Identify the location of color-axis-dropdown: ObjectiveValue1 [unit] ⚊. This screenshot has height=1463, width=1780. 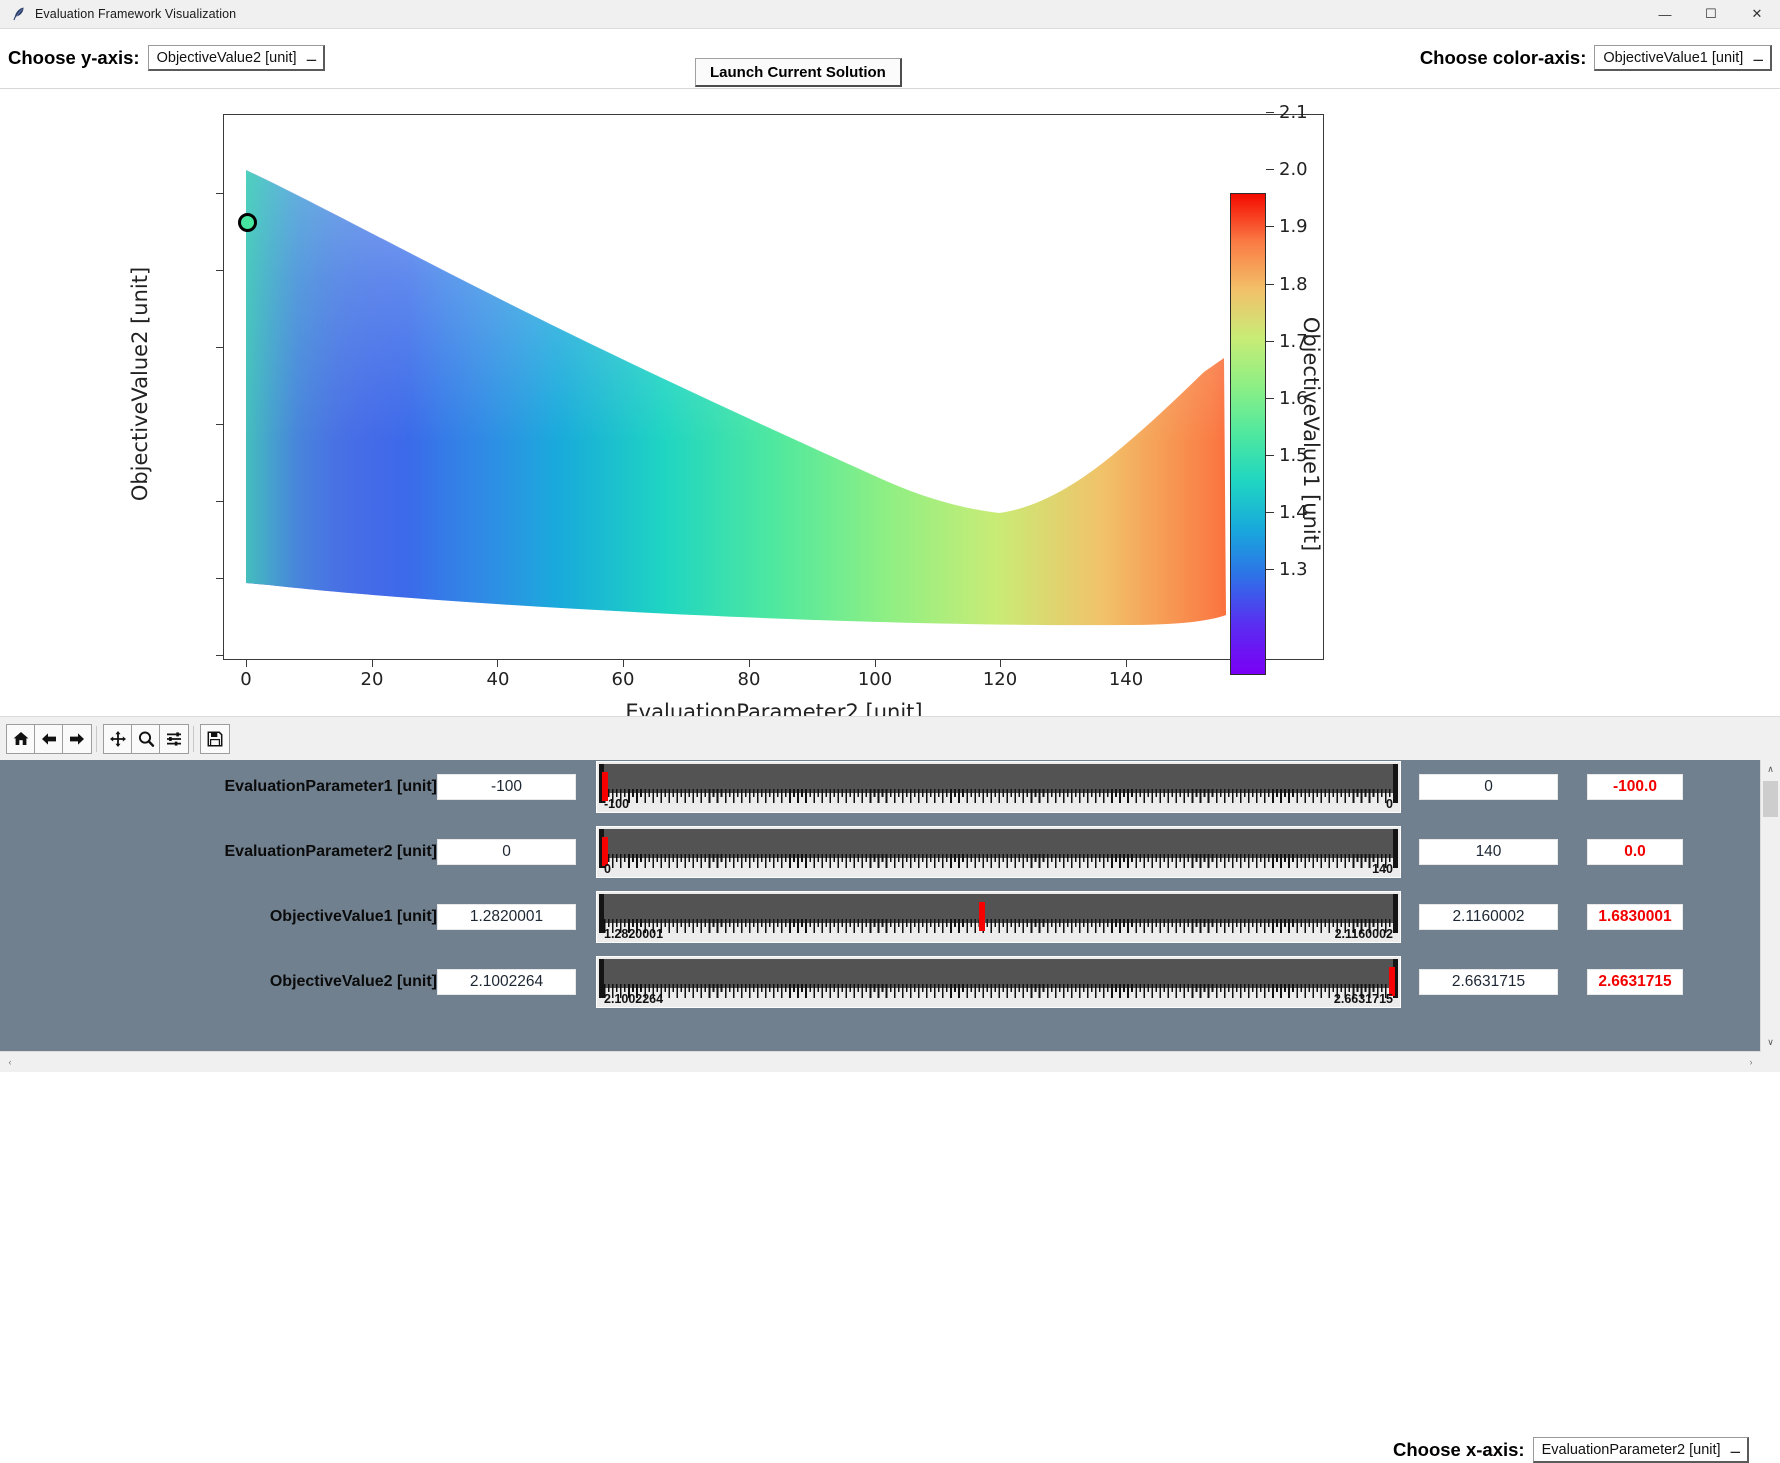
(1683, 58).